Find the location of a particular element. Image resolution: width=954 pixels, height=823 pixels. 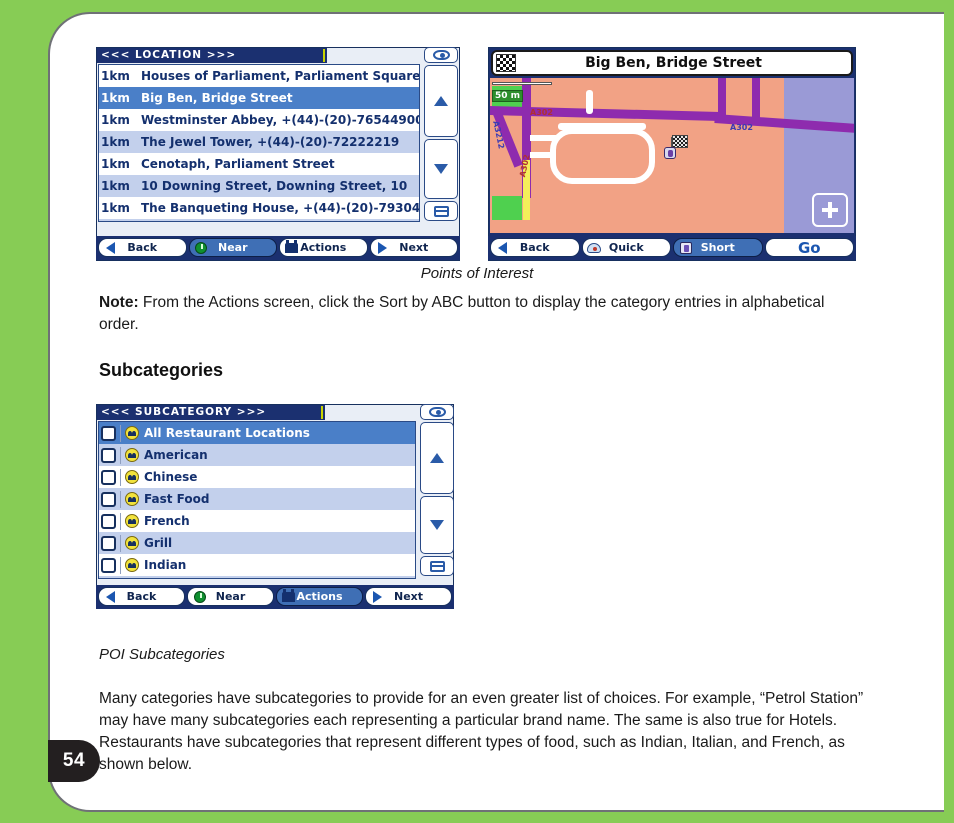

subcategory-next-button: Next is located at coordinates (408, 596).